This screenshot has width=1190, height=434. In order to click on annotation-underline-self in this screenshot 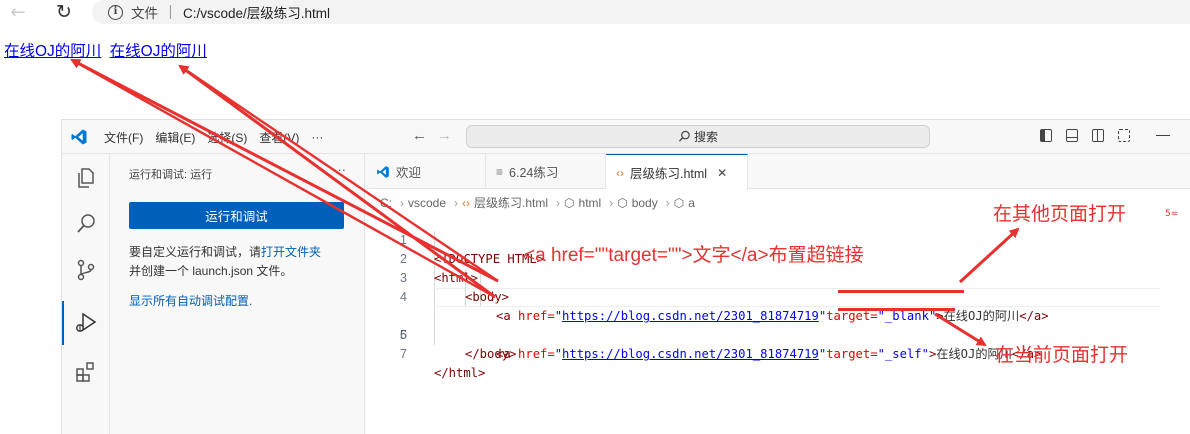, I will do `click(896, 309)`.